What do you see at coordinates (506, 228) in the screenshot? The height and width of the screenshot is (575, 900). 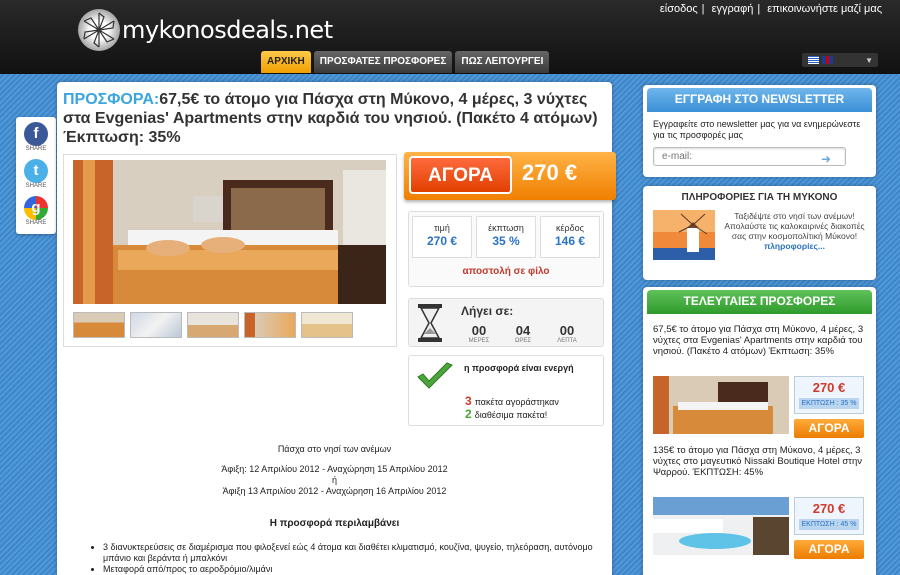 I see `stat-label: έκπτωση` at bounding box center [506, 228].